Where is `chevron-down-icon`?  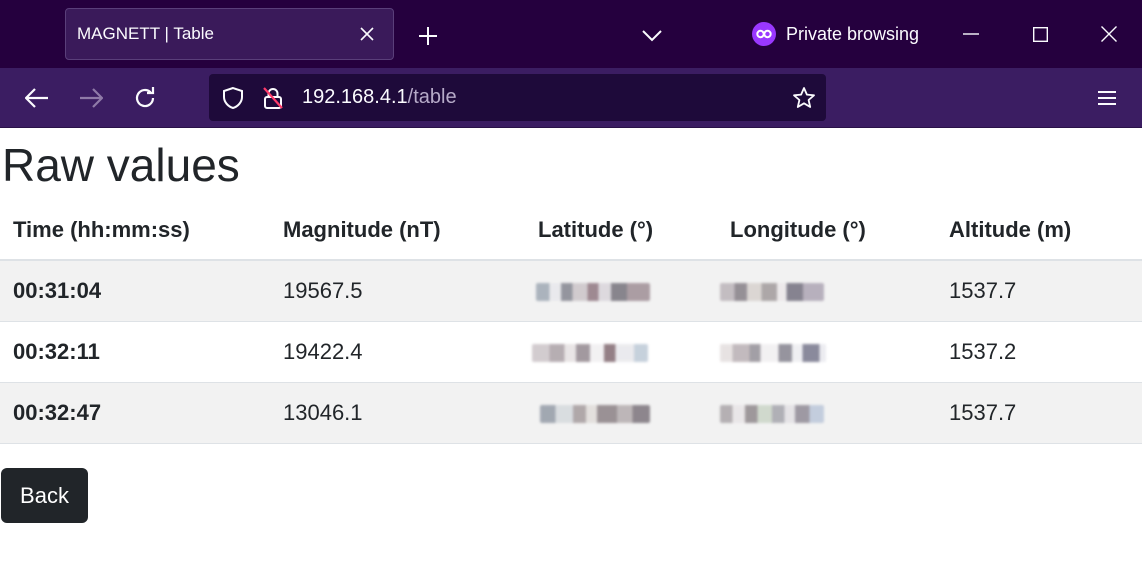
chevron-down-icon is located at coordinates (652, 36).